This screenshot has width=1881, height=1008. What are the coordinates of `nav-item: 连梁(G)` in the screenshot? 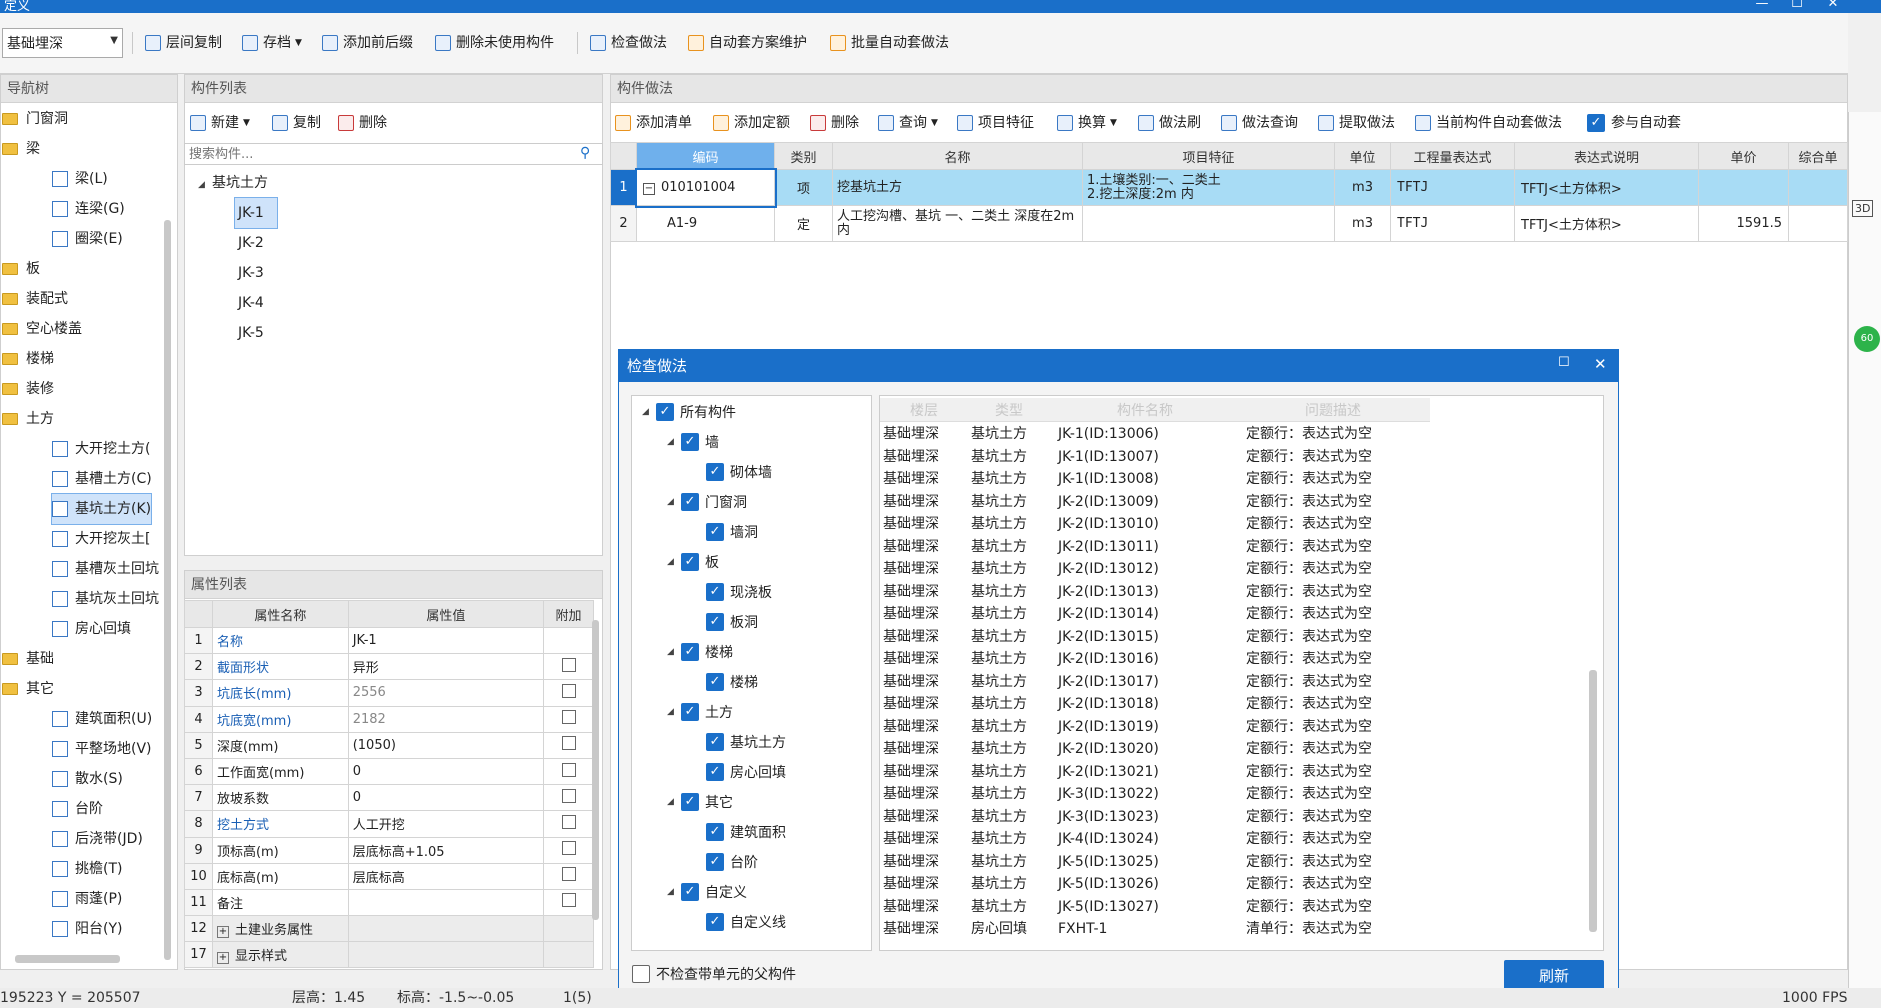 It's located at (88, 209).